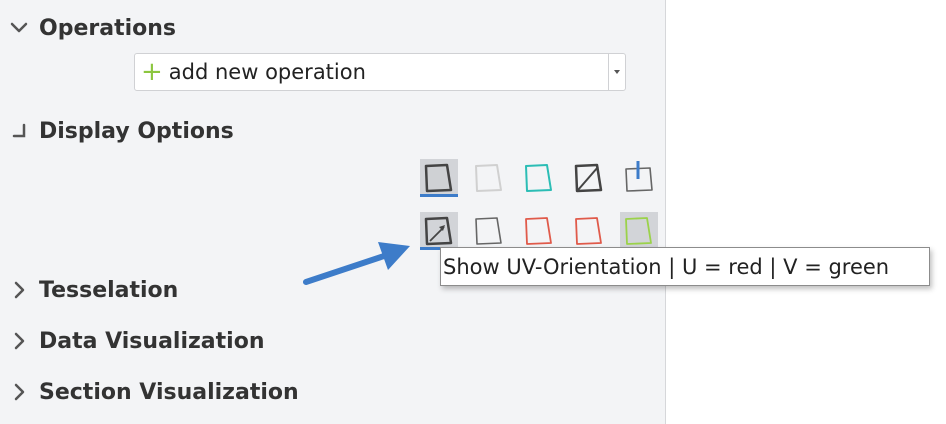 This screenshot has width=946, height=424. What do you see at coordinates (136, 131) in the screenshot?
I see `display-options-title: Display Options` at bounding box center [136, 131].